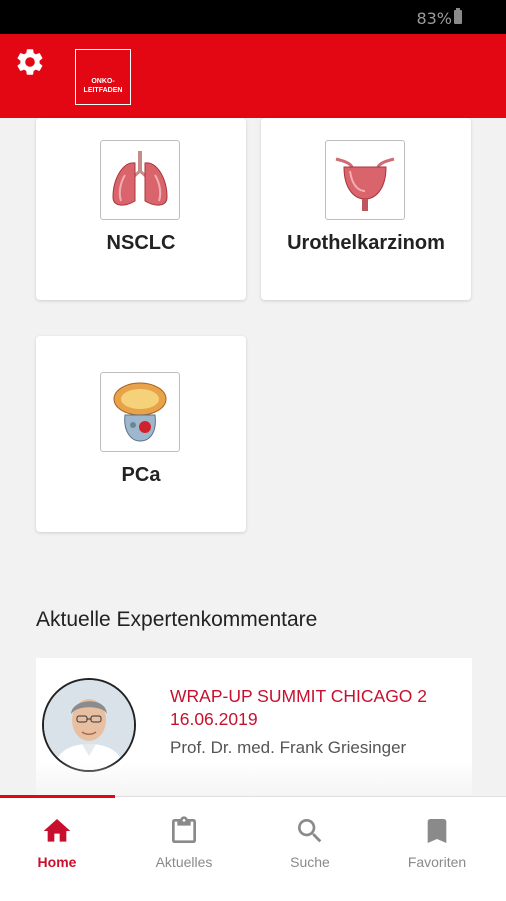  I want to click on bladder-icon, so click(365, 180).